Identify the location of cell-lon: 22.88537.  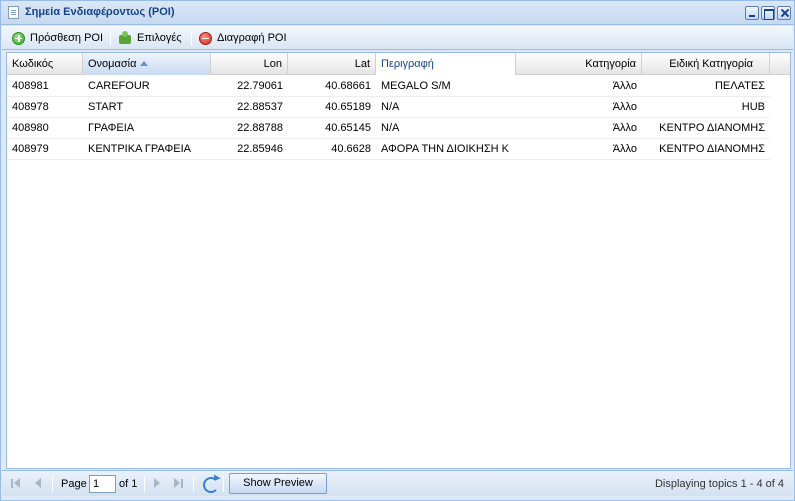
(260, 107).